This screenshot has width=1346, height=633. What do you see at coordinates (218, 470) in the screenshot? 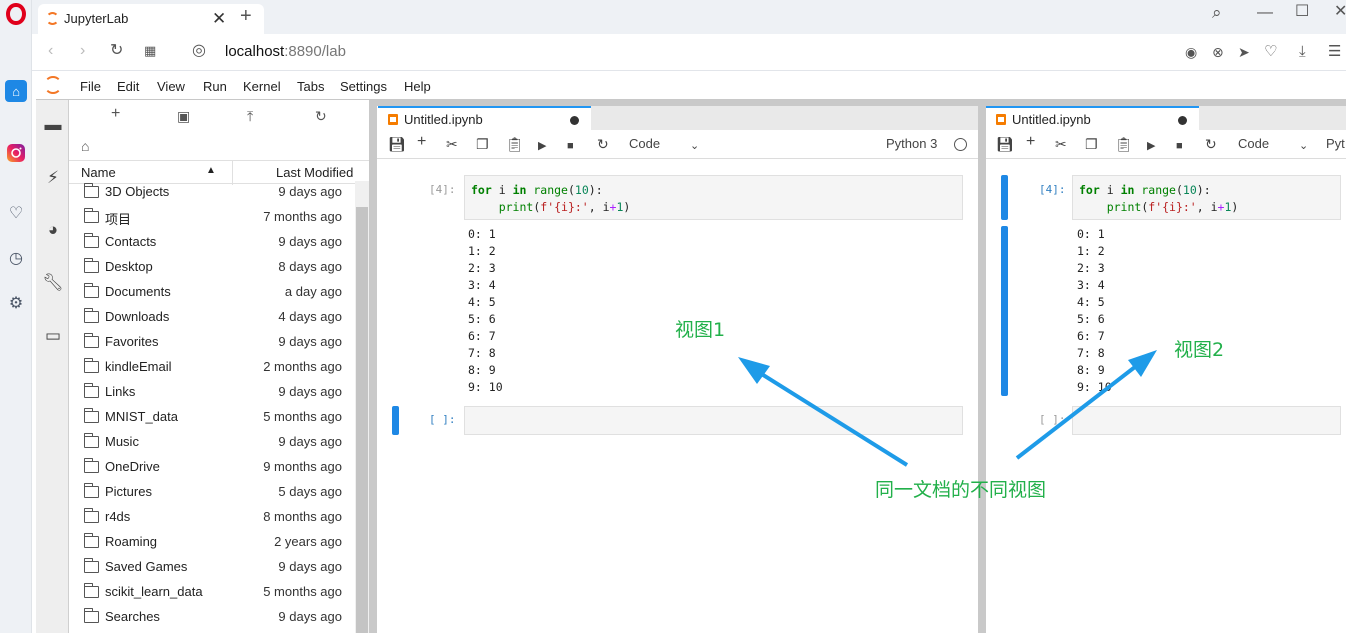
I see `file-row: OneDrive 9 months ago` at bounding box center [218, 470].